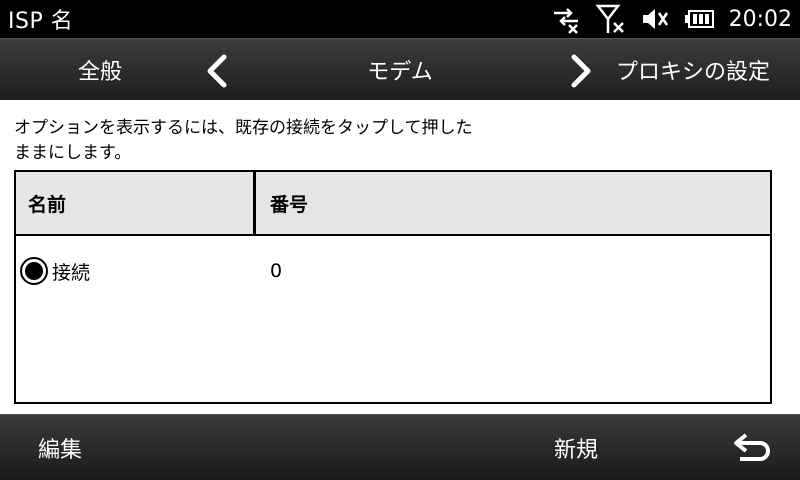 The image size is (800, 480). I want to click on softkey-bar: 編集 新規, so click(400, 447).